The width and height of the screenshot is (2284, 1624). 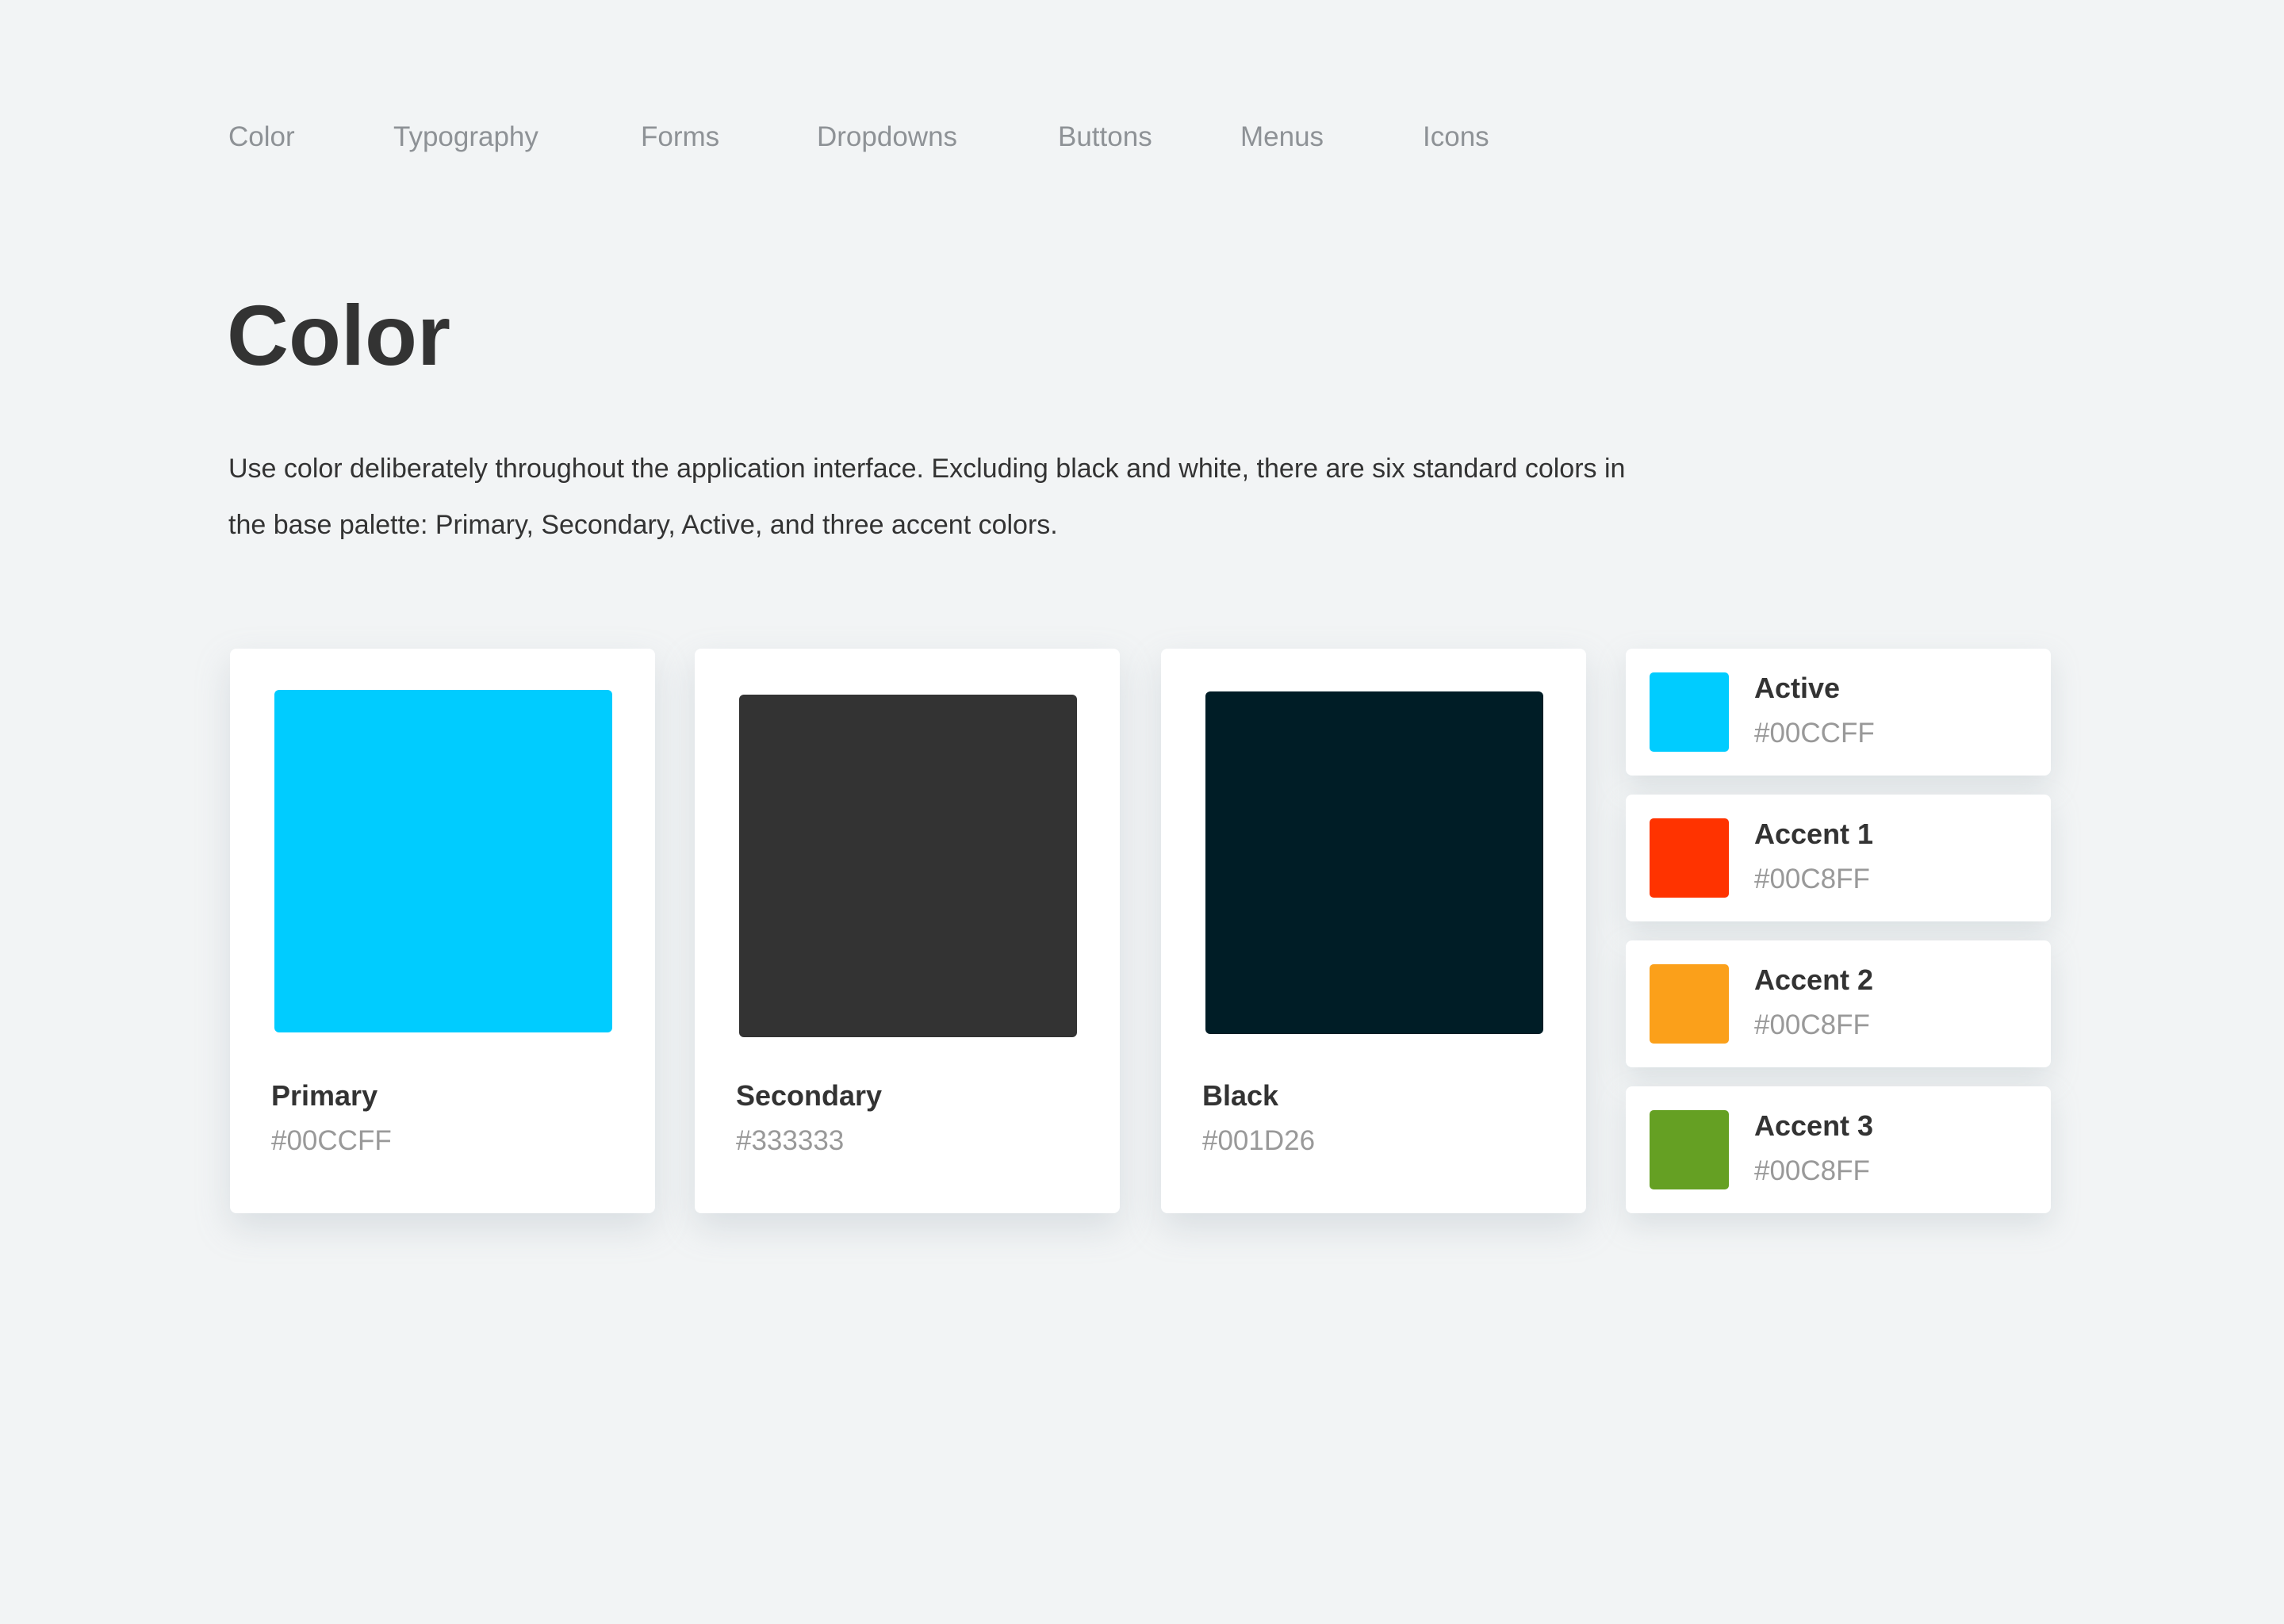 I want to click on nav-item-icons: Icons, so click(x=1456, y=137).